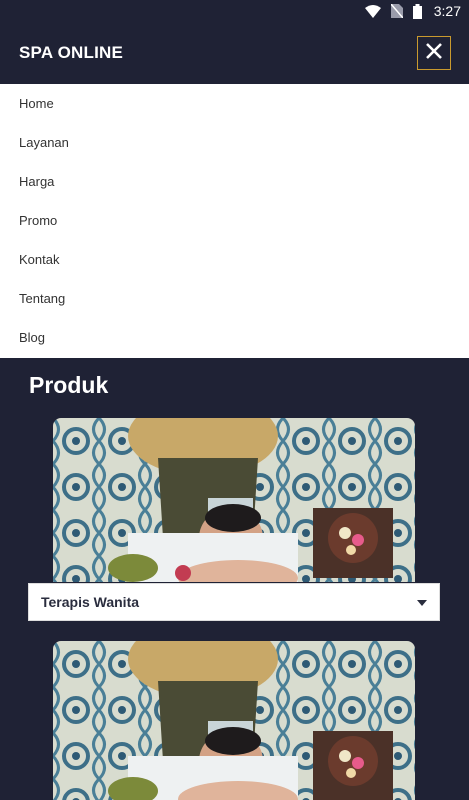 The image size is (469, 800). Describe the element at coordinates (69, 385) in the screenshot. I see `section-title: Produk` at that location.